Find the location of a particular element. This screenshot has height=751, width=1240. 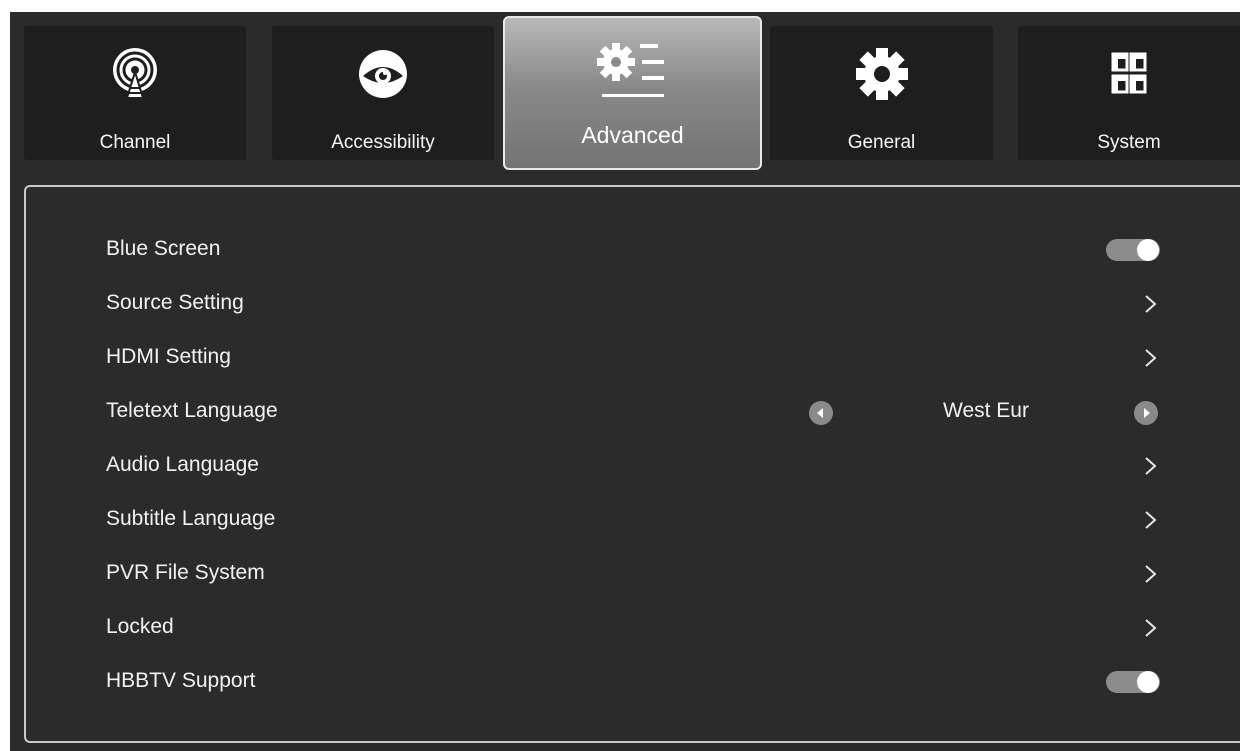

setting-label: PVR File System is located at coordinates (185, 572).